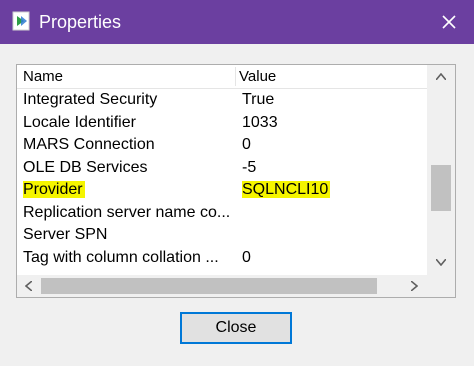  Describe the element at coordinates (332, 190) in the screenshot. I see `property-value: SQLNCLI10` at that location.